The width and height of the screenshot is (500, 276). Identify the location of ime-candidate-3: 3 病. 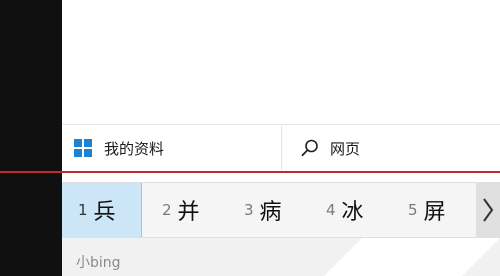
(281, 210).